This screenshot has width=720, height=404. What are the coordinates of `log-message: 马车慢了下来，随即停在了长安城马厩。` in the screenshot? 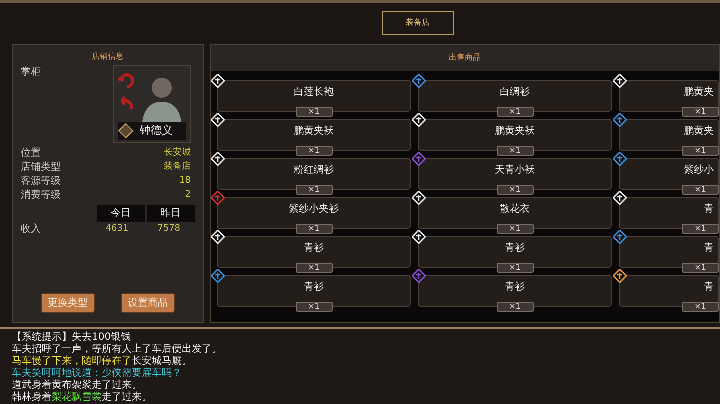 It's located at (102, 362).